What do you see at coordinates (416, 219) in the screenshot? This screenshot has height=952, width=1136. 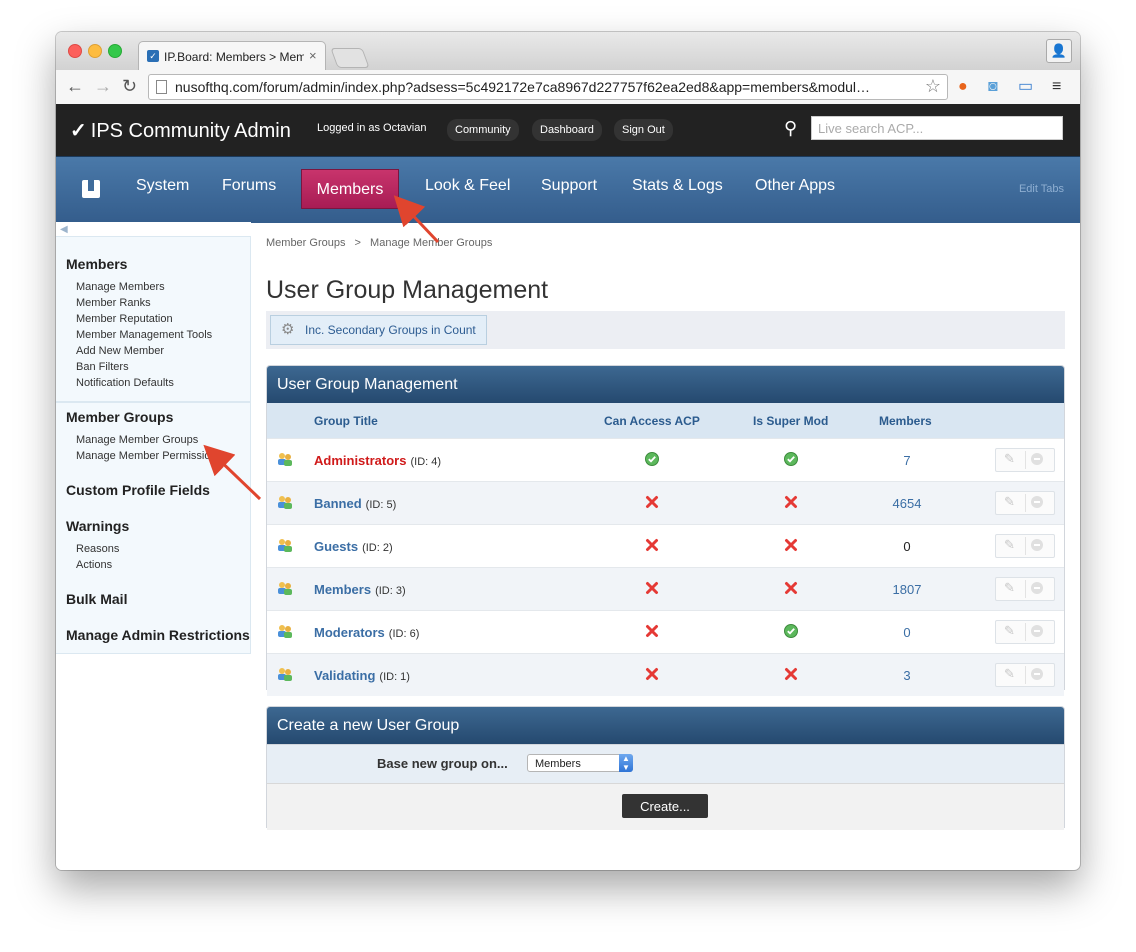 I see `annotation-arrow-members-tab` at bounding box center [416, 219].